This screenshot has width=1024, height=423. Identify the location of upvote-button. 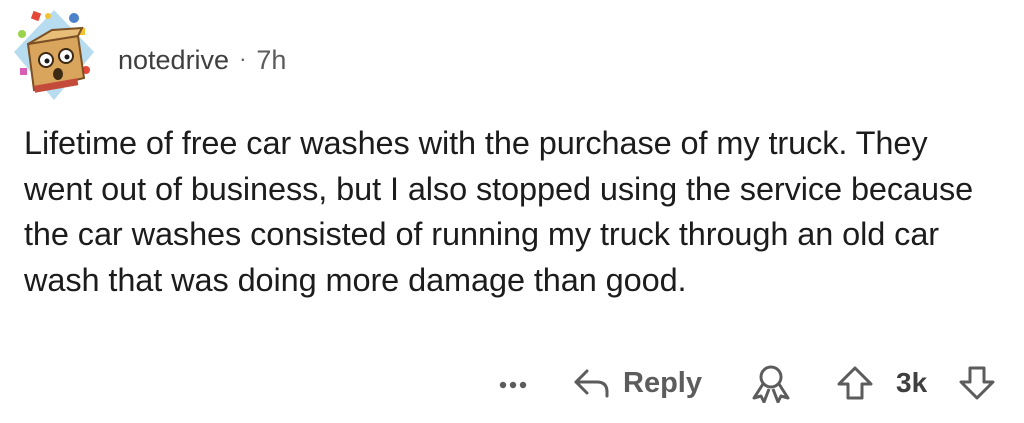
(855, 383).